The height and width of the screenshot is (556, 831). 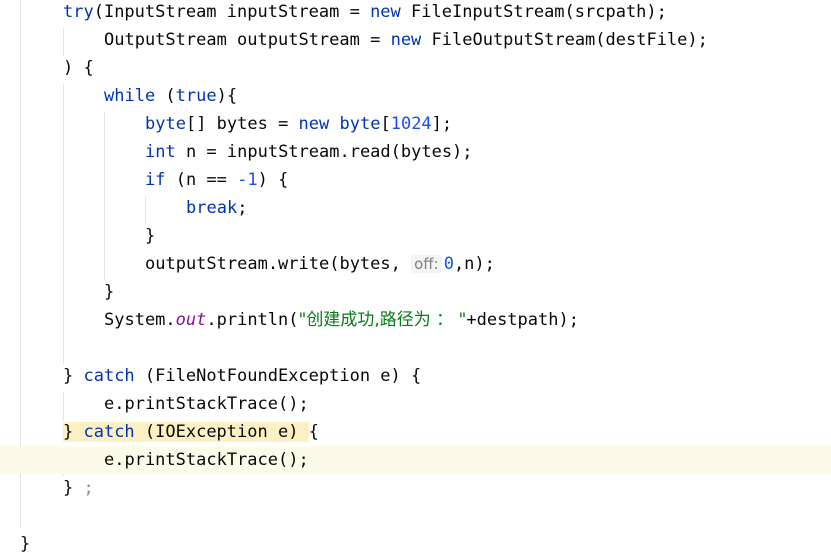 I want to click on number-literal: 0, so click(x=448, y=264).